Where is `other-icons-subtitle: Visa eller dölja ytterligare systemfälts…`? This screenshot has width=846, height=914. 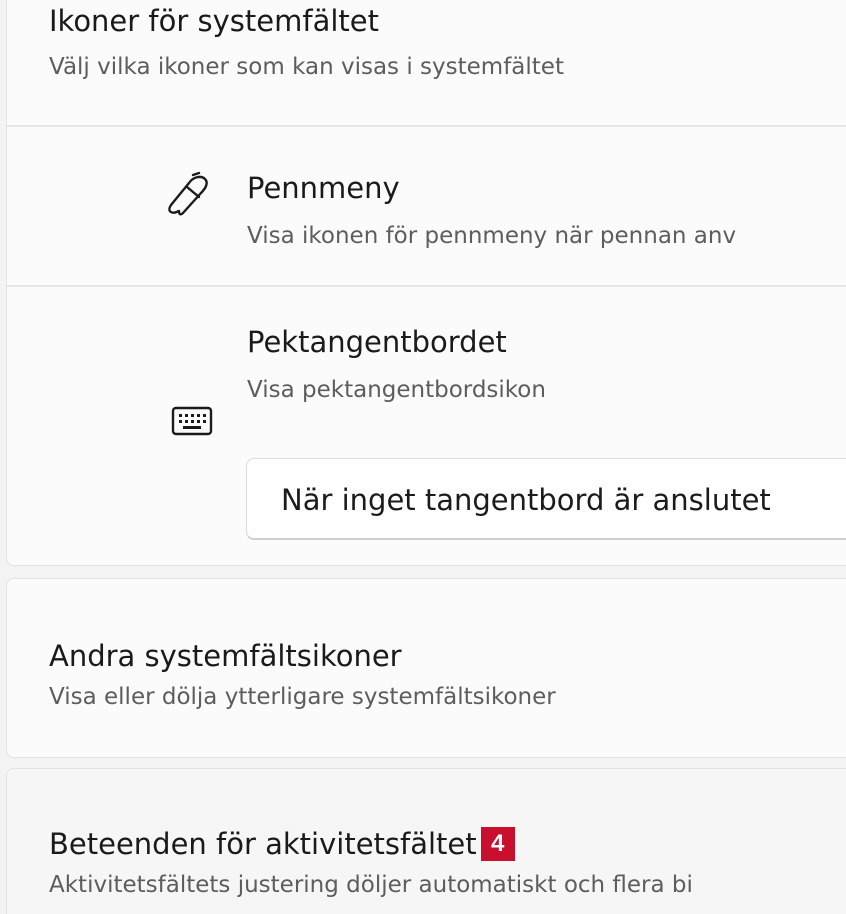
other-icons-subtitle: Visa eller dölja ytterligare systemfälts… is located at coordinates (302, 697).